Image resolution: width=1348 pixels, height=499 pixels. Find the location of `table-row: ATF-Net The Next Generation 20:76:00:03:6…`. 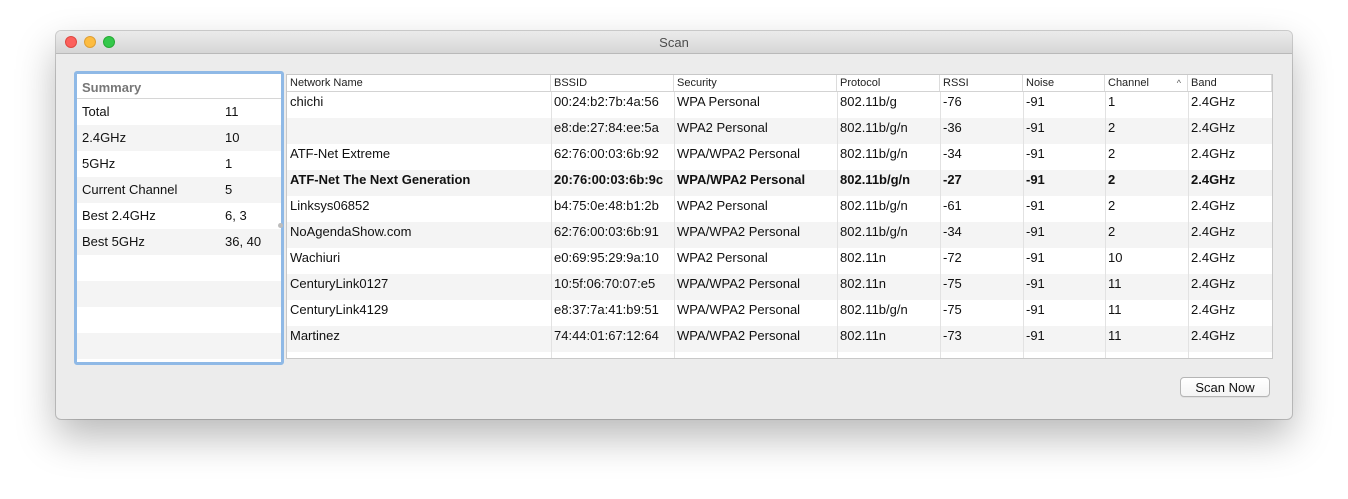

table-row: ATF-Net The Next Generation 20:76:00:03:6… is located at coordinates (779, 183).